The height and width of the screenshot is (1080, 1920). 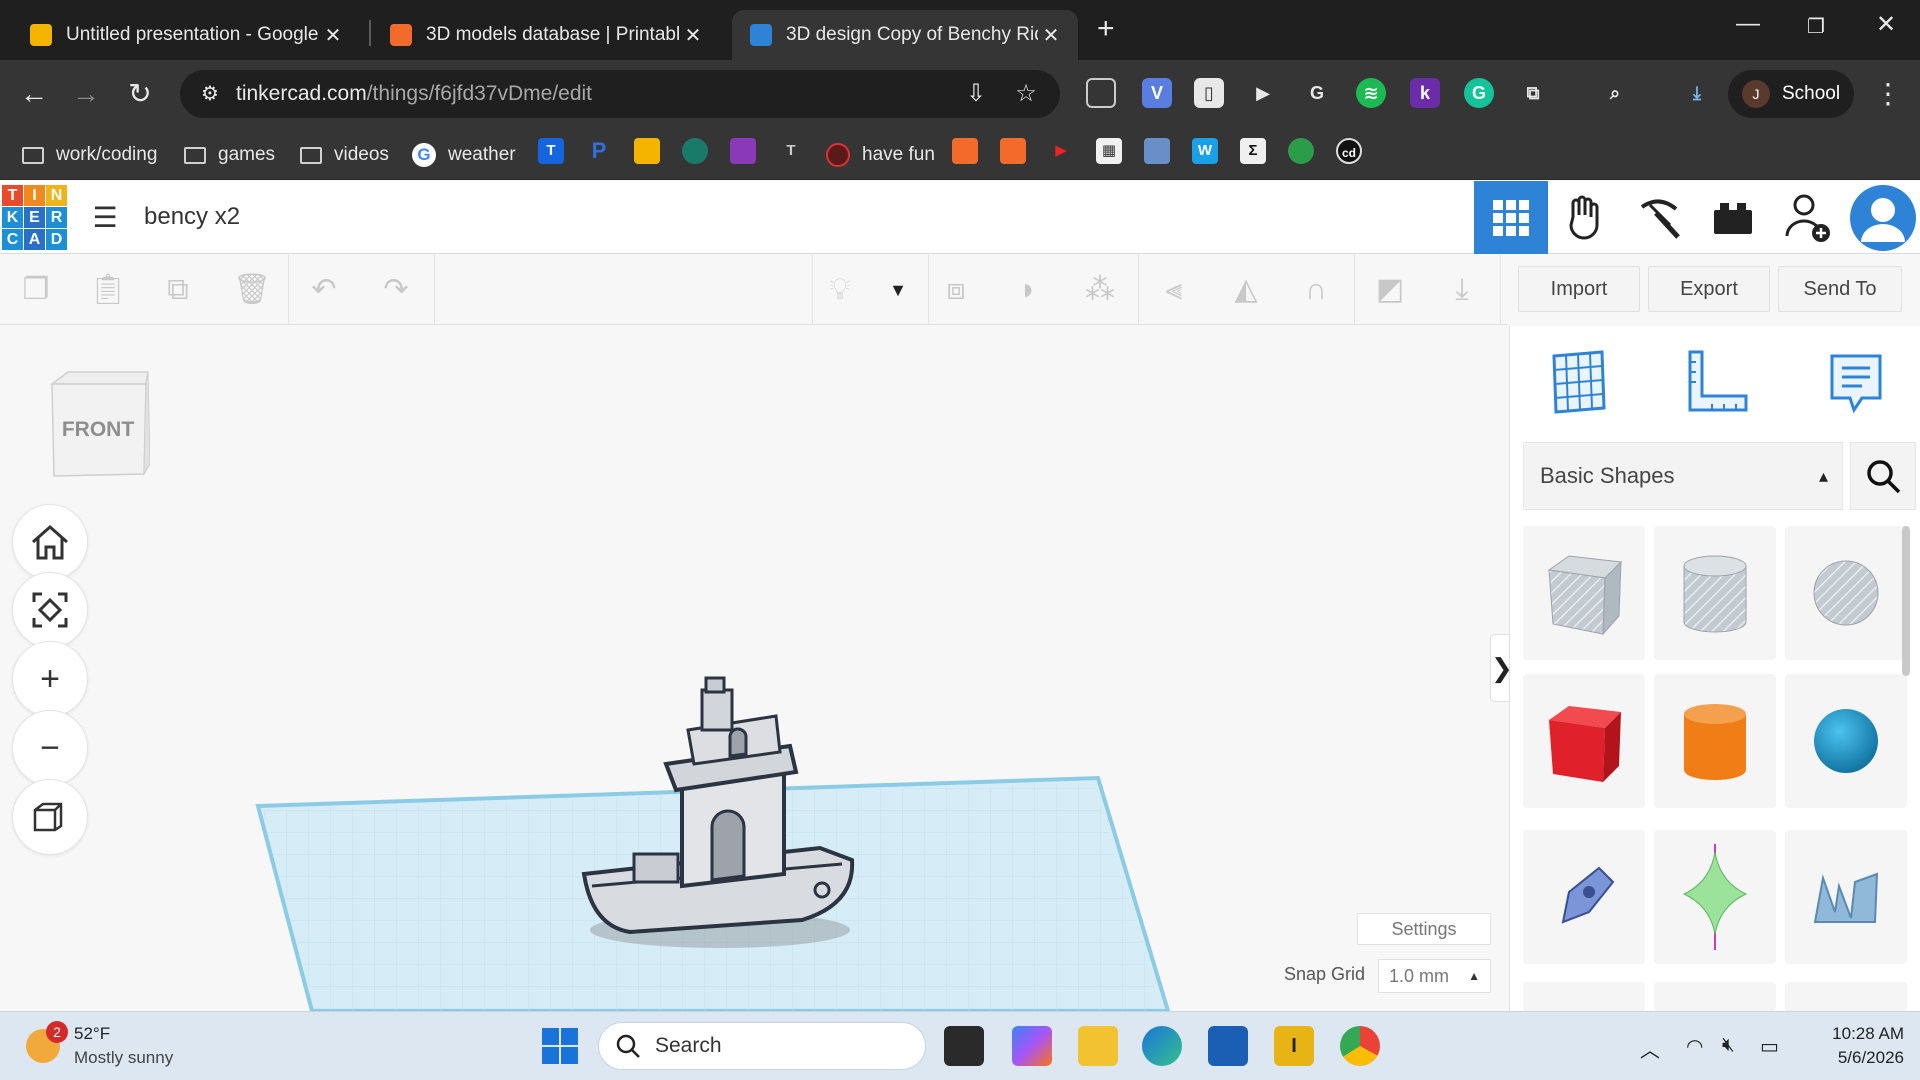 What do you see at coordinates (647, 151) in the screenshot?
I see `bookmark-slides-icon` at bounding box center [647, 151].